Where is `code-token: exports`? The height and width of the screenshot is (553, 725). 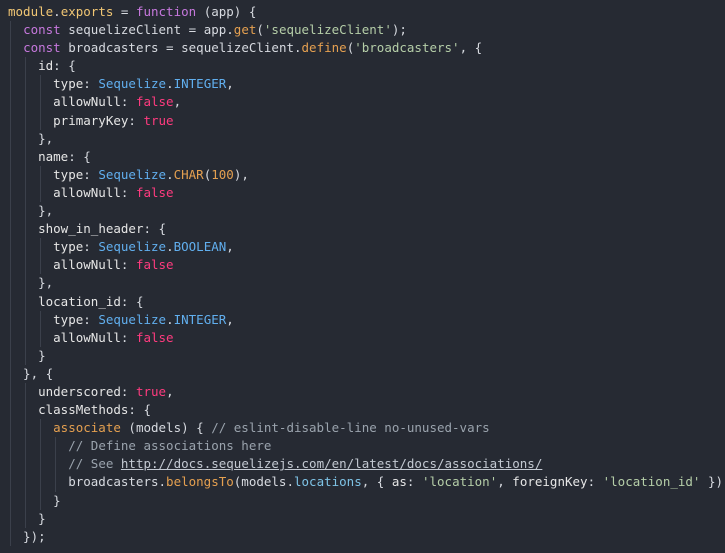 code-token: exports is located at coordinates (87, 11).